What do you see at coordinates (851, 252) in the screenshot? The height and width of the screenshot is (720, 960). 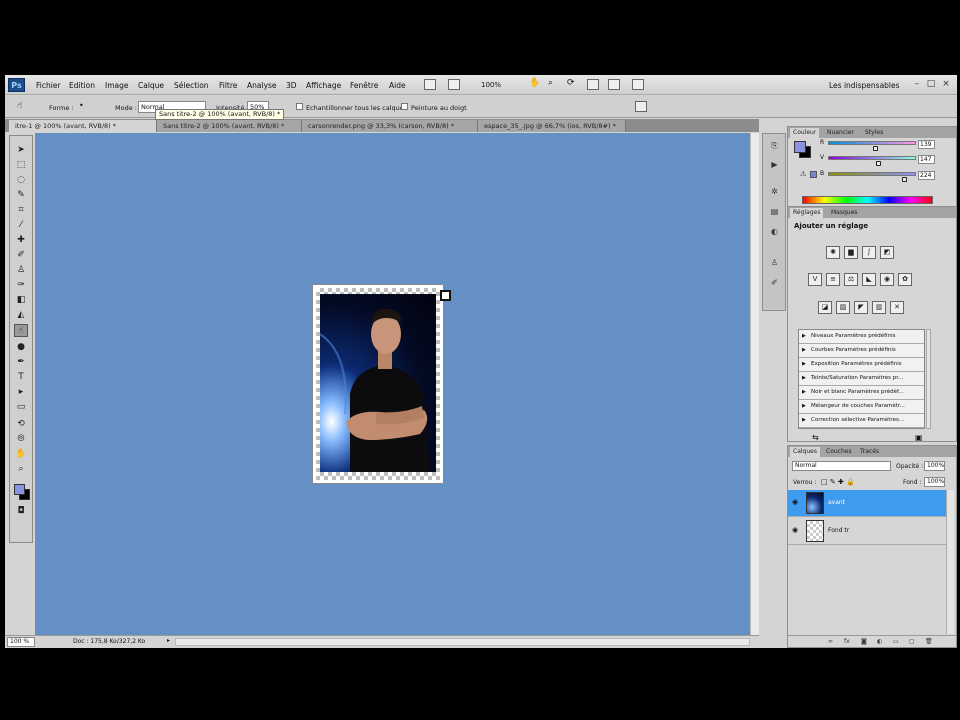 I see `levels-icon: ▆` at bounding box center [851, 252].